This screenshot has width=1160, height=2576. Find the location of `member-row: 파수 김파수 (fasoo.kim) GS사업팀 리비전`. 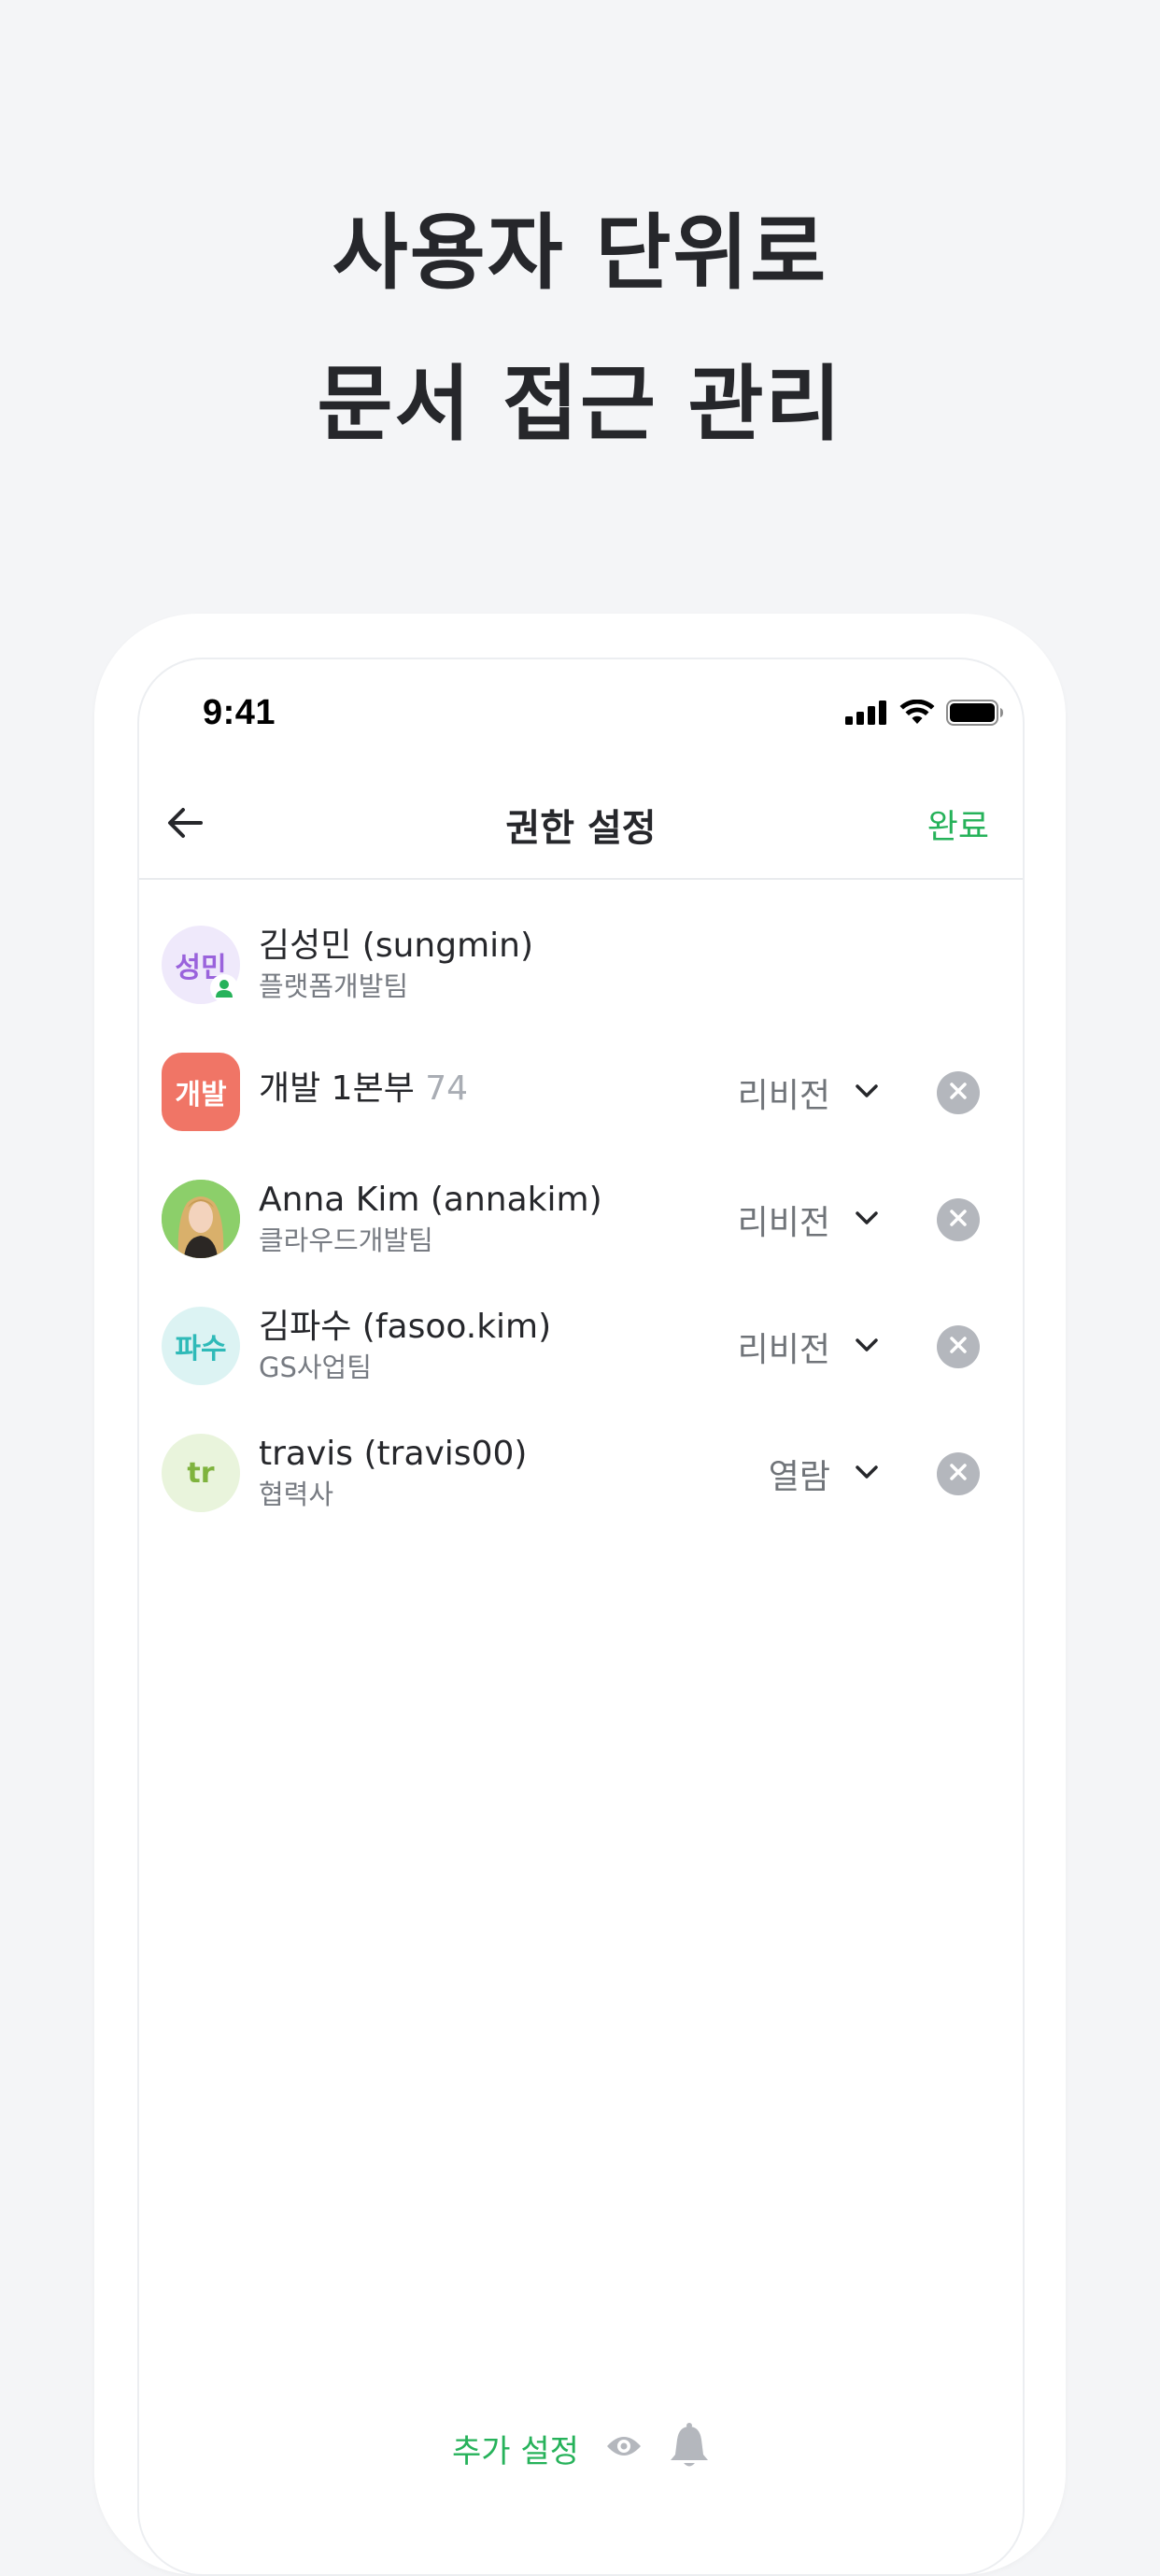

member-row: 파수 김파수 (fasoo.kim) GS사업팀 리비전 is located at coordinates (581, 1344).